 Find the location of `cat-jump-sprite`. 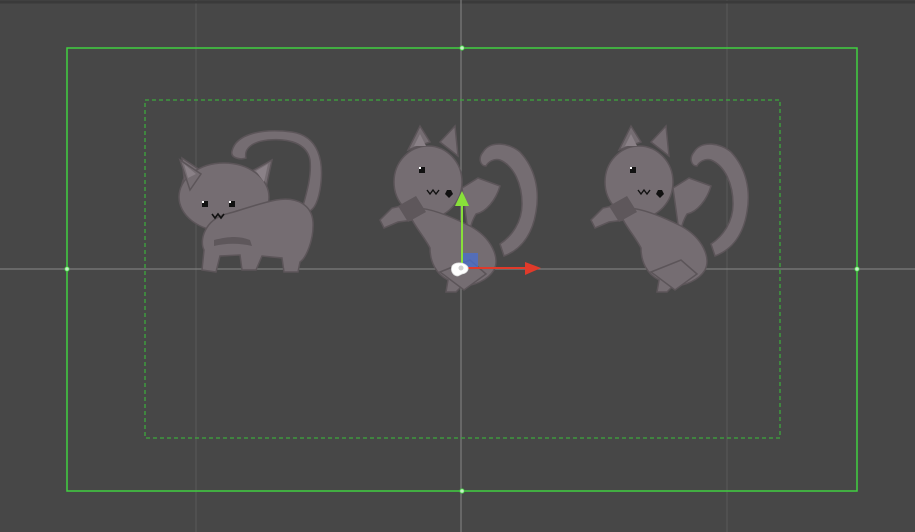

cat-jump-sprite is located at coordinates (670, 209).